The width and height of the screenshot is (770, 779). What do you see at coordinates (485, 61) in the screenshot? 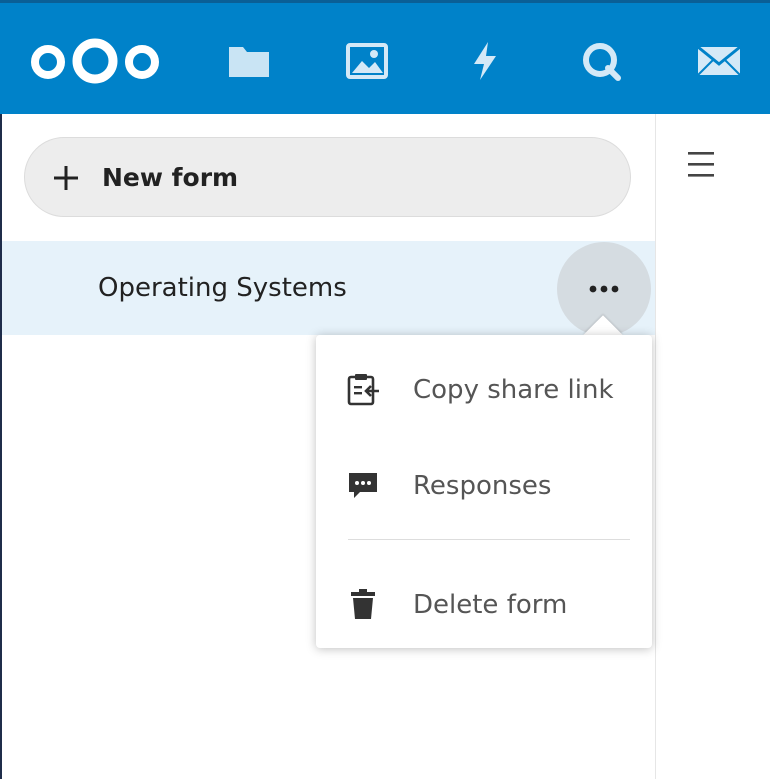
I see `activity-icon` at bounding box center [485, 61].